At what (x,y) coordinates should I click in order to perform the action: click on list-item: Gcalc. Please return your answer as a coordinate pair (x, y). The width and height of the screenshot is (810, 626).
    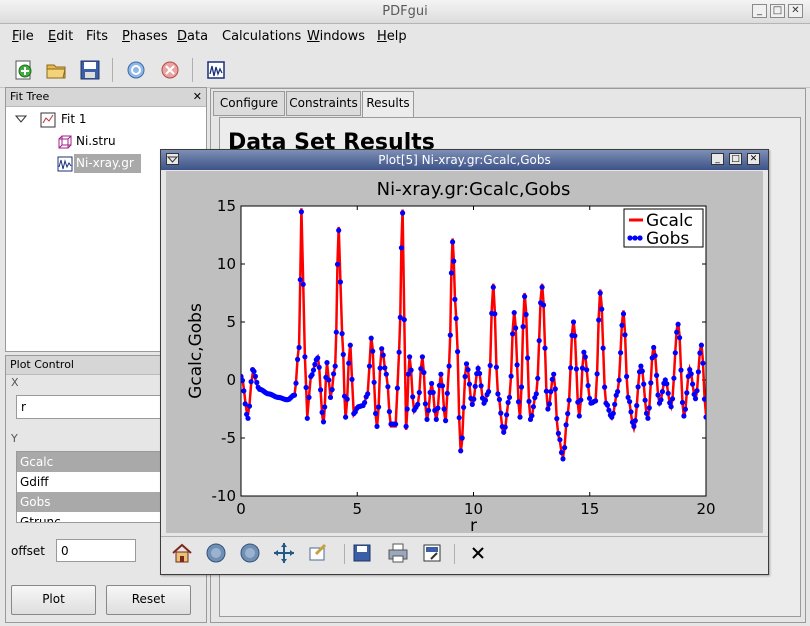
    Looking at the image, I should click on (88, 462).